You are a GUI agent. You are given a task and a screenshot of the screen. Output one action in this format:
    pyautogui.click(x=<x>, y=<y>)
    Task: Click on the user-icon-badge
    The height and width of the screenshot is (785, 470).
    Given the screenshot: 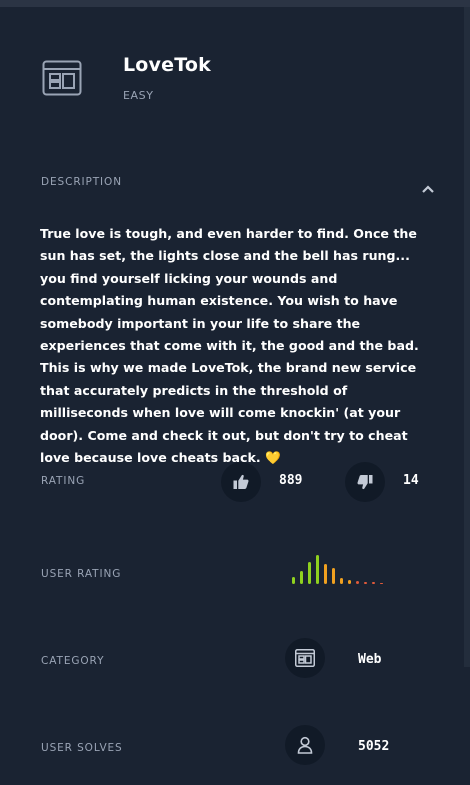 What is the action you would take?
    pyautogui.click(x=305, y=745)
    